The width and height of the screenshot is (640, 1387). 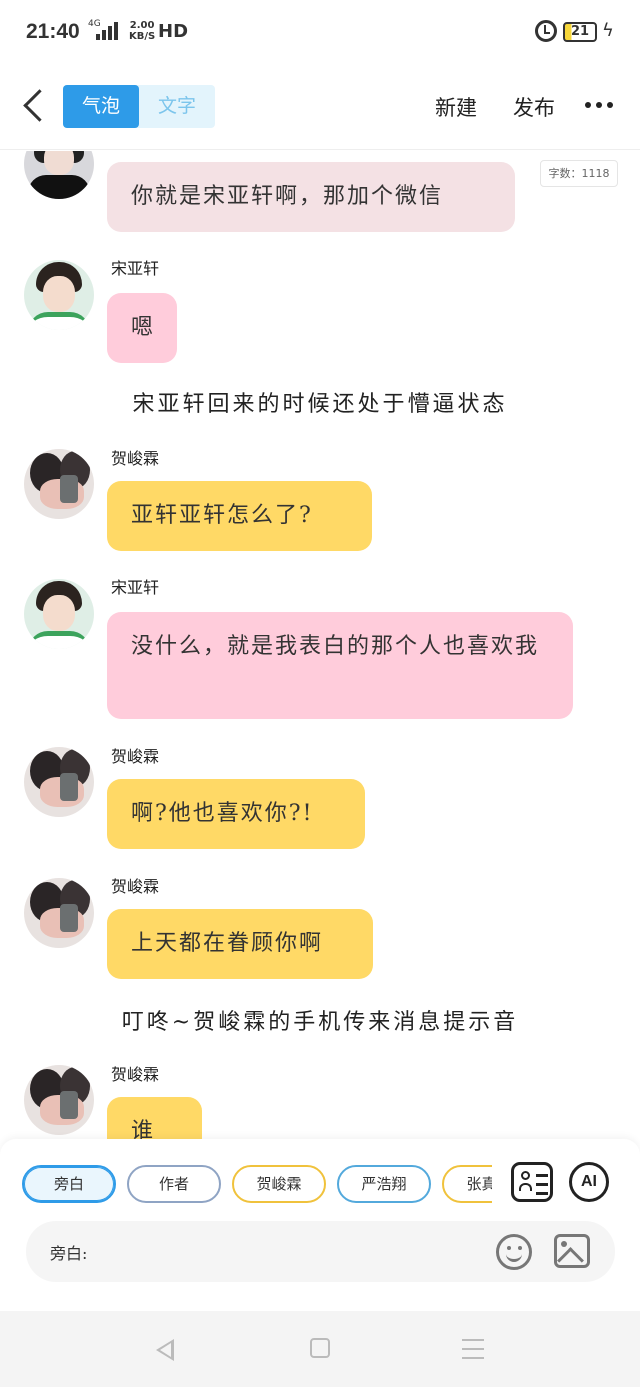 What do you see at coordinates (579, 173) in the screenshot?
I see `word-count-badge: 字数：1118` at bounding box center [579, 173].